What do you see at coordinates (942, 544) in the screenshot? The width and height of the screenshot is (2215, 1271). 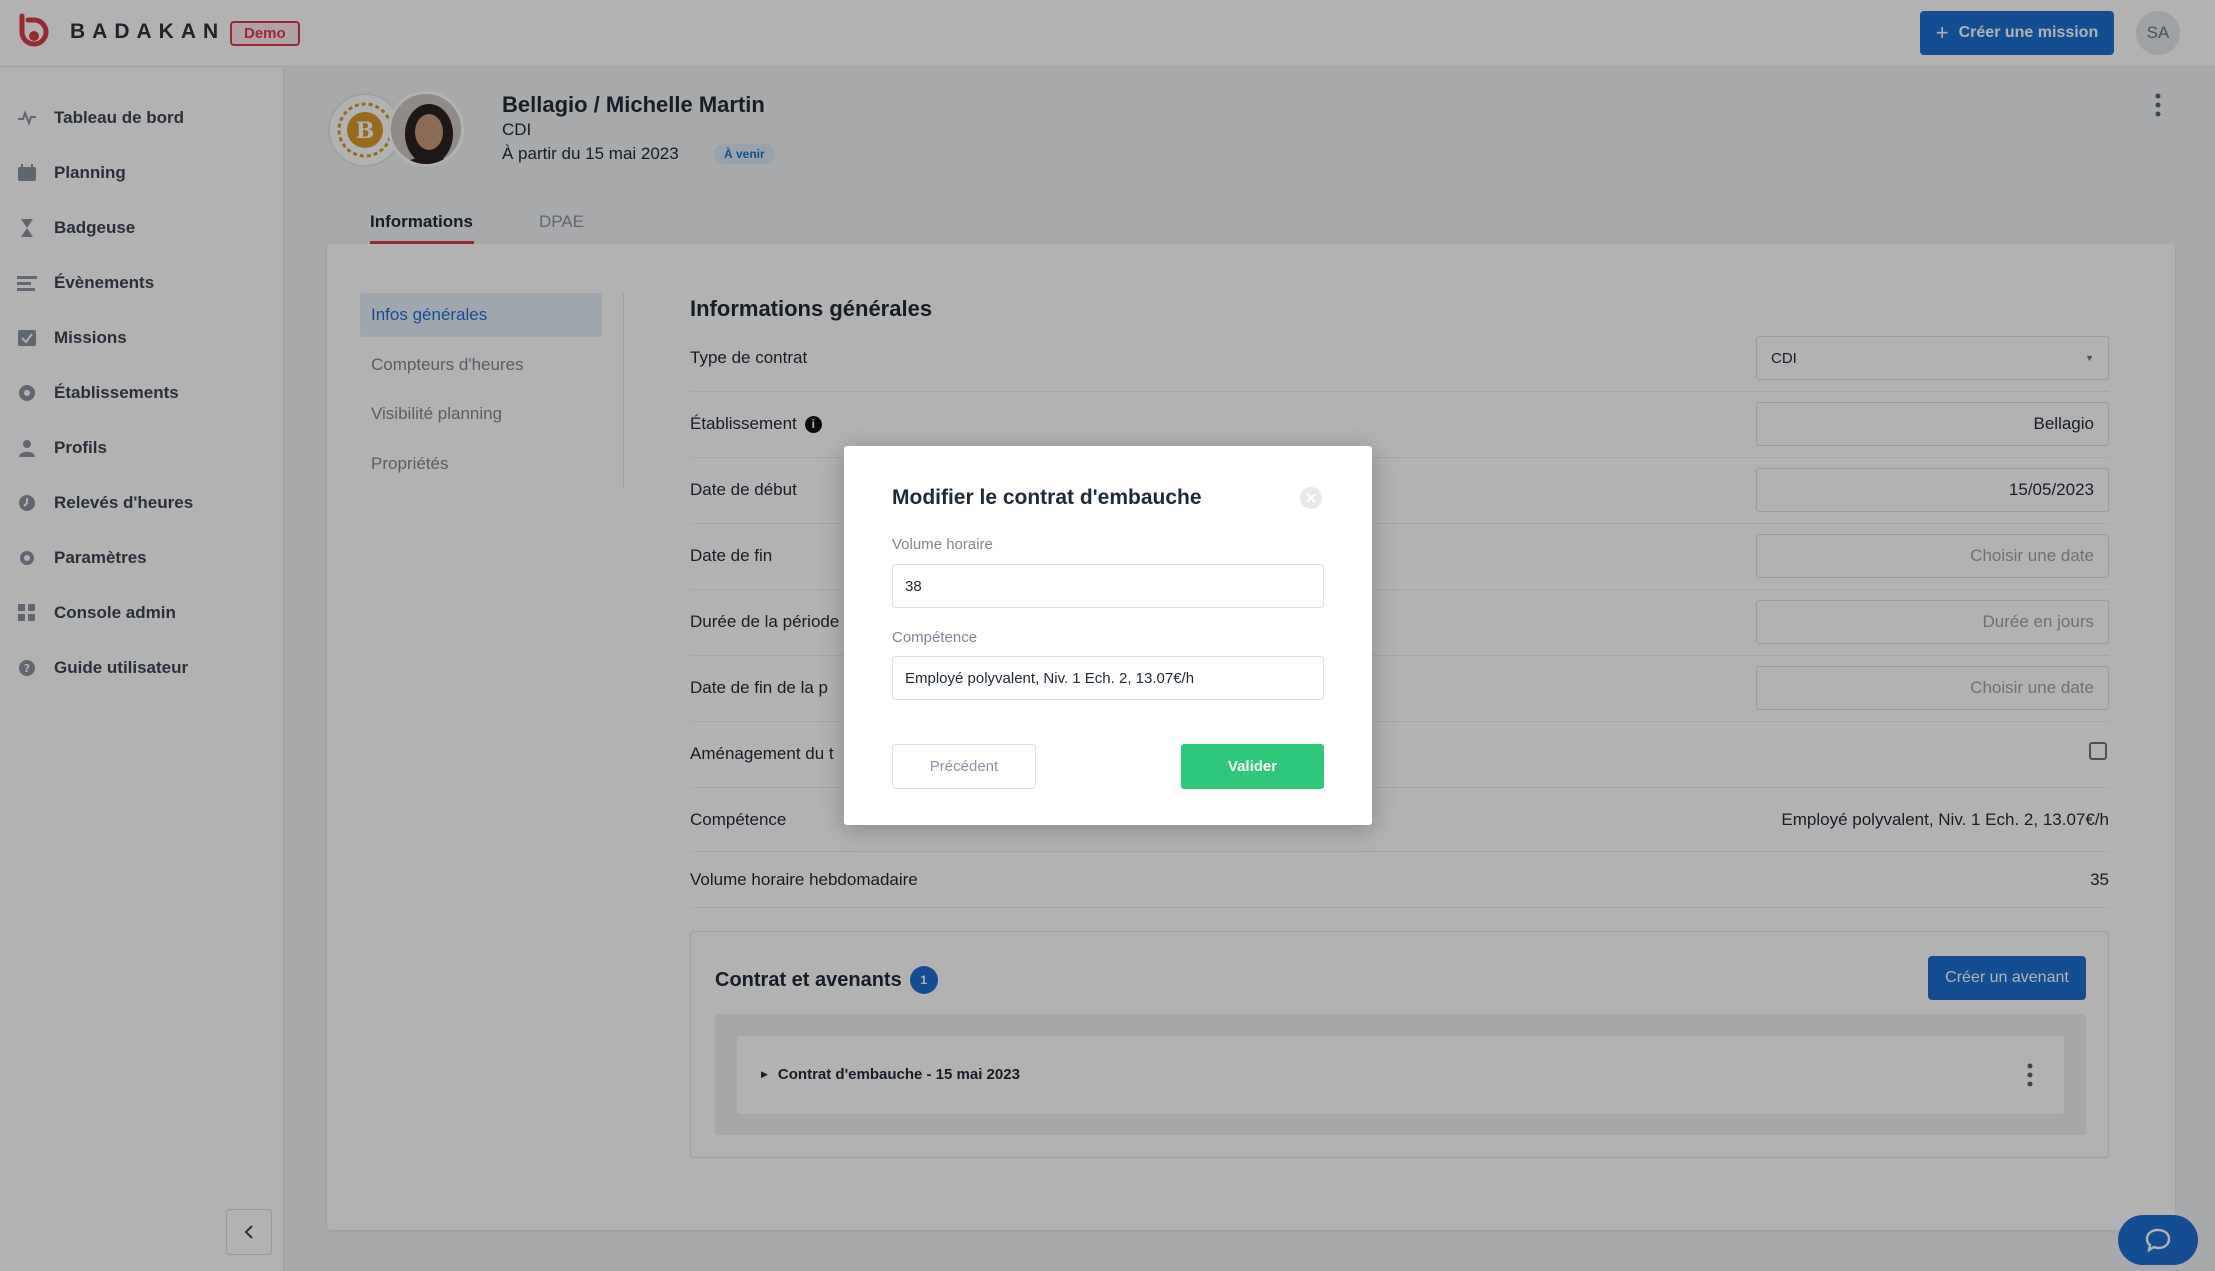 I see `volume-label: Volume horaire` at bounding box center [942, 544].